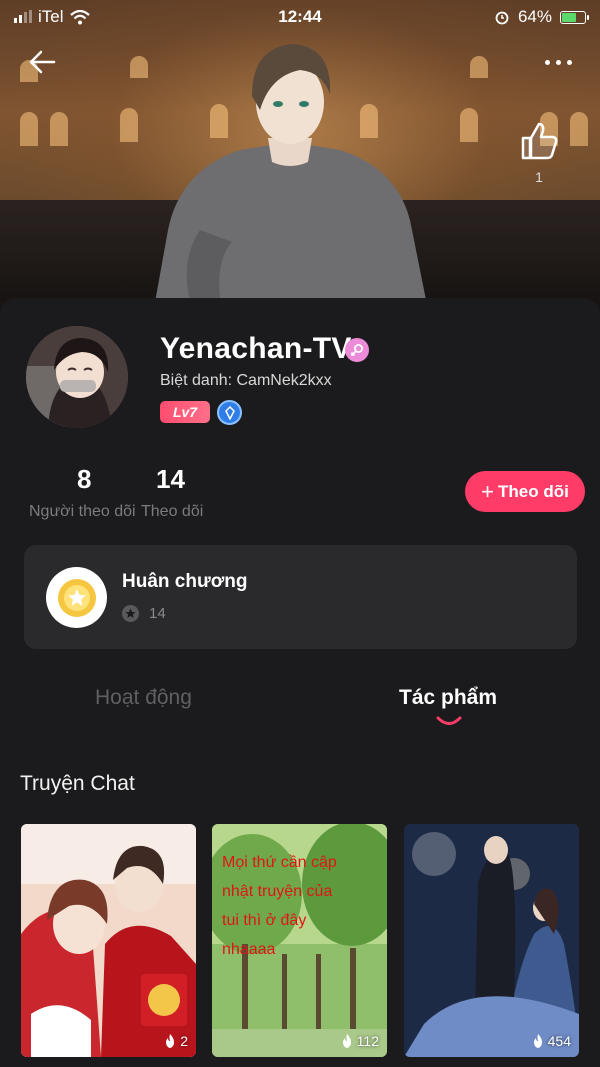 The image size is (600, 1067). What do you see at coordinates (551, 1041) in the screenshot?
I see `story-views: 454` at bounding box center [551, 1041].